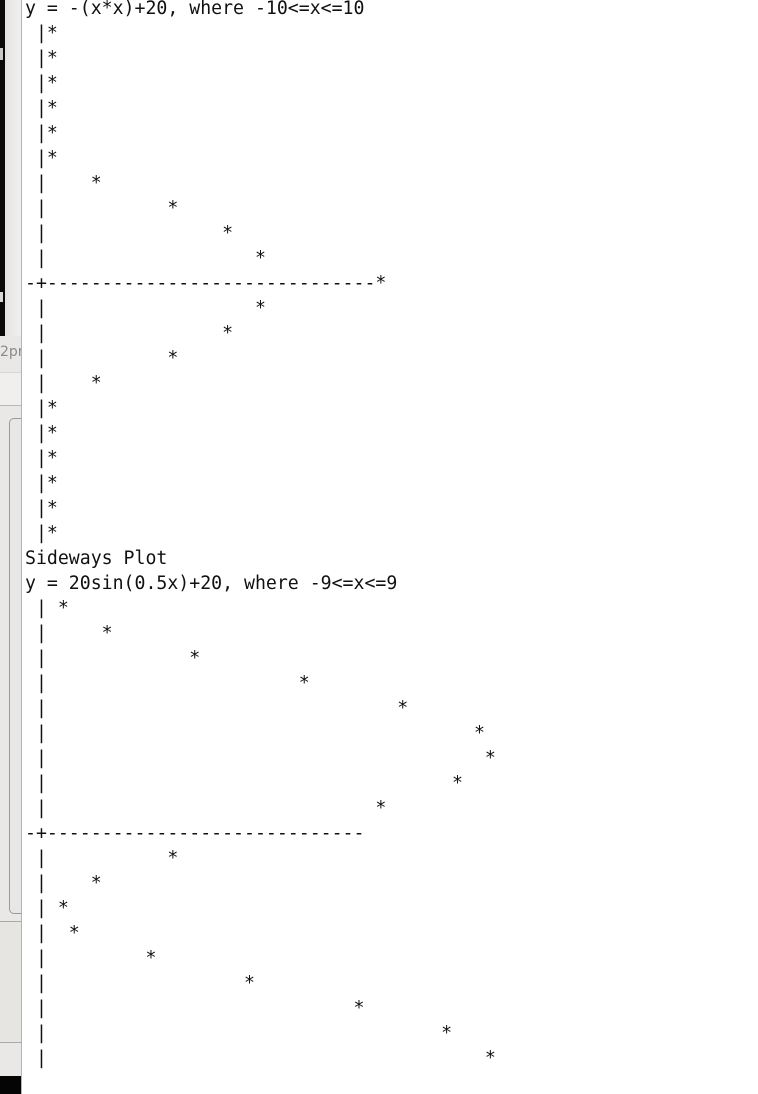 Image resolution: width=758 pixels, height=1094 pixels. Describe the element at coordinates (211, 583) in the screenshot. I see `plot-equation-title: y = 20sin(0.5x)+20, where -9<=x<=9` at that location.